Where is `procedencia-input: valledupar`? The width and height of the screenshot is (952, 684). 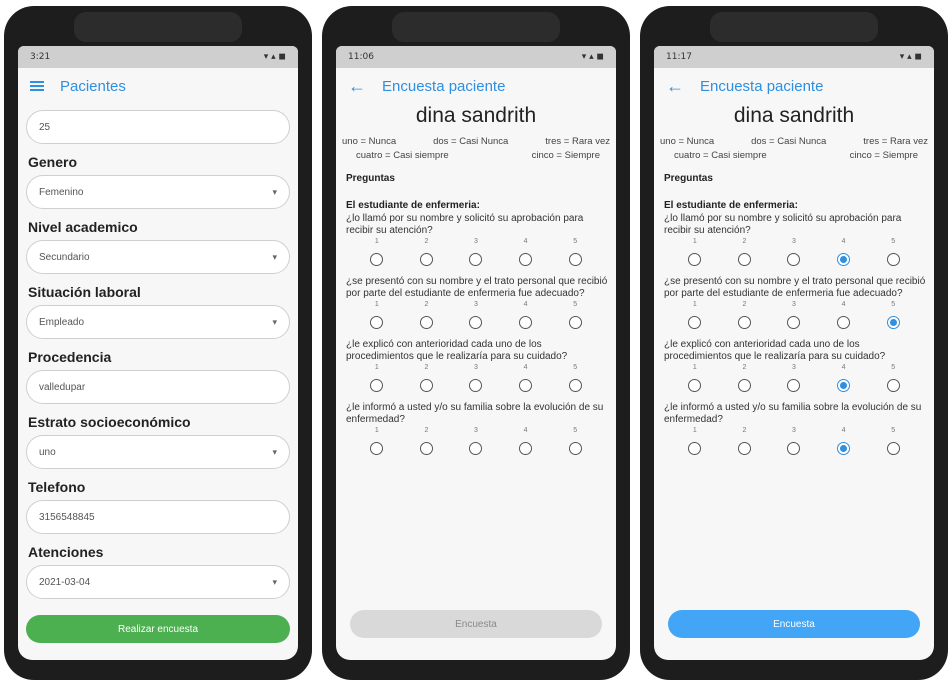
procedencia-input: valledupar is located at coordinates (158, 387).